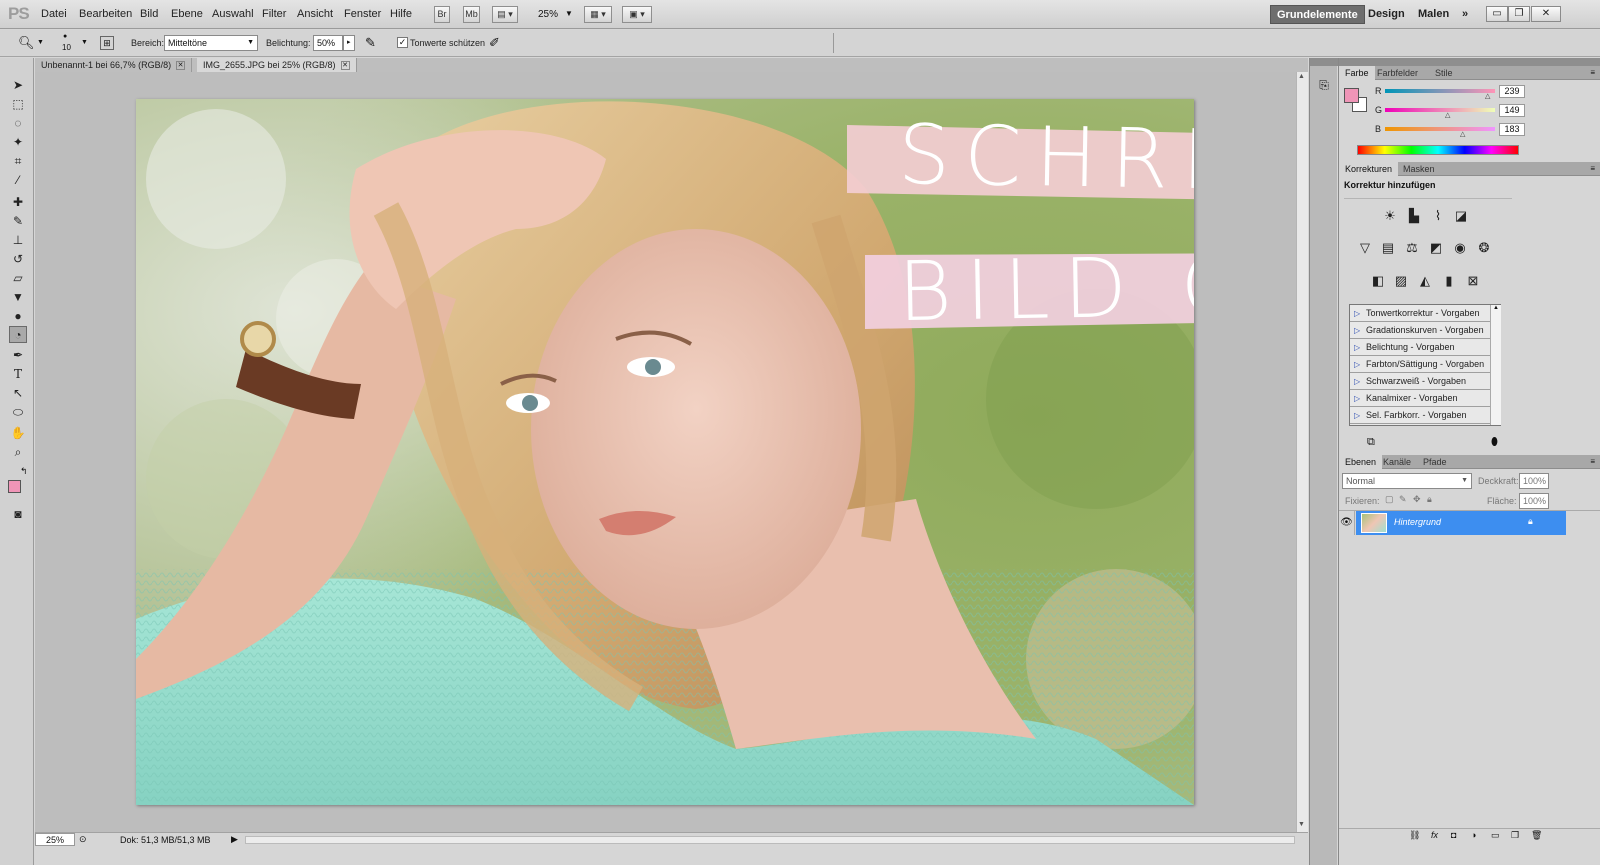  I want to click on eraser-tool-icon: ▱, so click(18, 278).